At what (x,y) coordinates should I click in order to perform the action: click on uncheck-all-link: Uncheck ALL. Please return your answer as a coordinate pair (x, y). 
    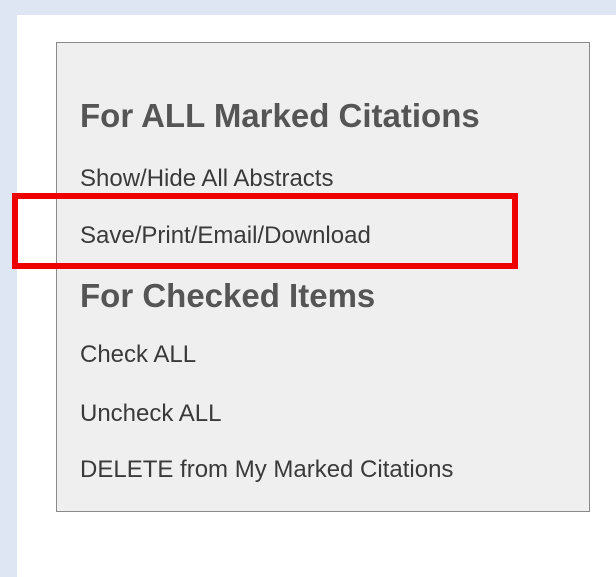
    Looking at the image, I should click on (150, 414).